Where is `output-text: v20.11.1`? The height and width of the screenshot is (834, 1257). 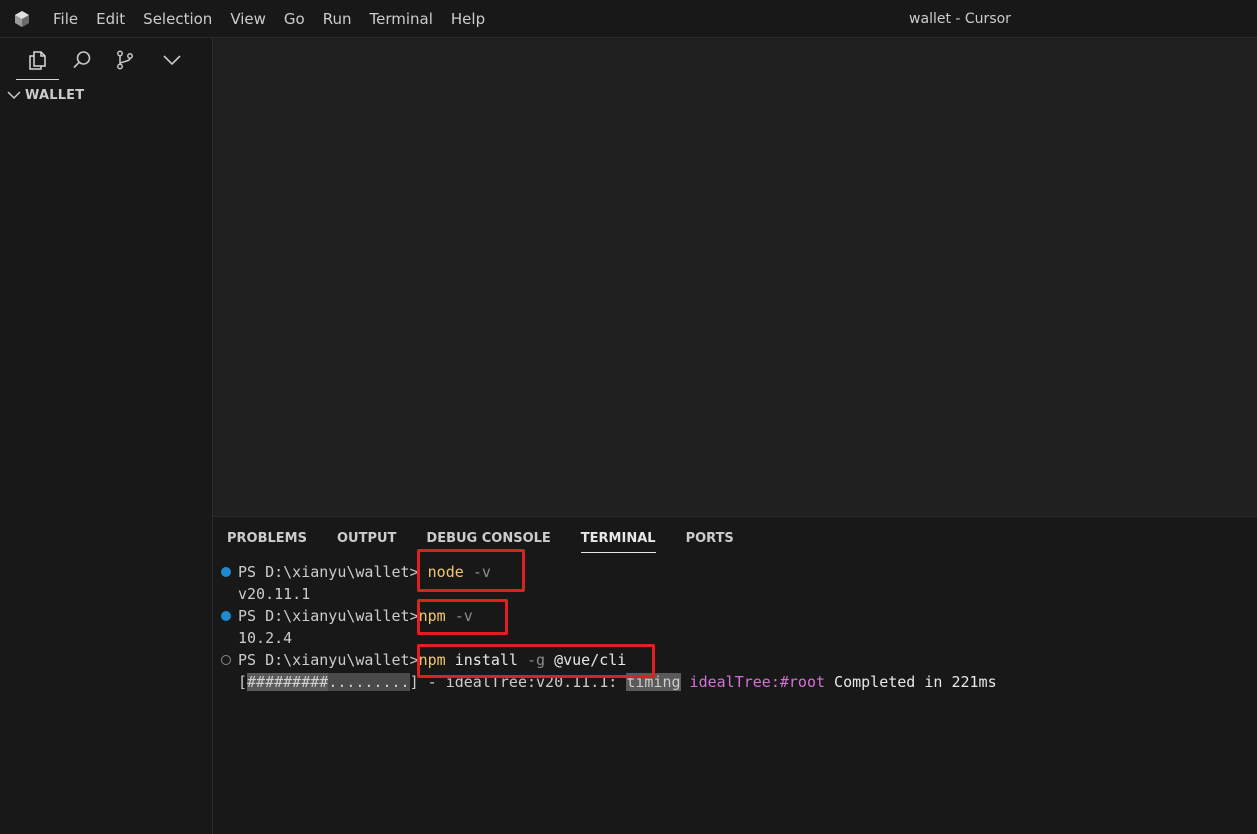 output-text: v20.11.1 is located at coordinates (274, 594).